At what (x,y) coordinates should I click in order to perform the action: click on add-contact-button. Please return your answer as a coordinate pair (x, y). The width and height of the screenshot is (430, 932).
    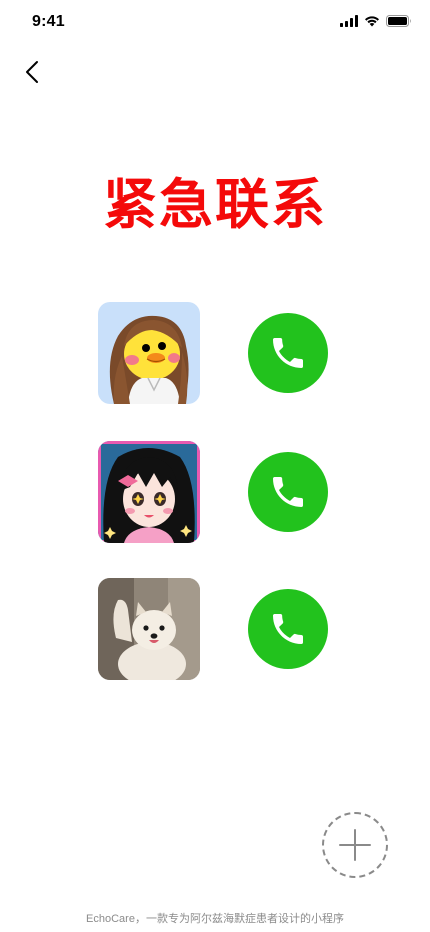
    Looking at the image, I should click on (355, 845).